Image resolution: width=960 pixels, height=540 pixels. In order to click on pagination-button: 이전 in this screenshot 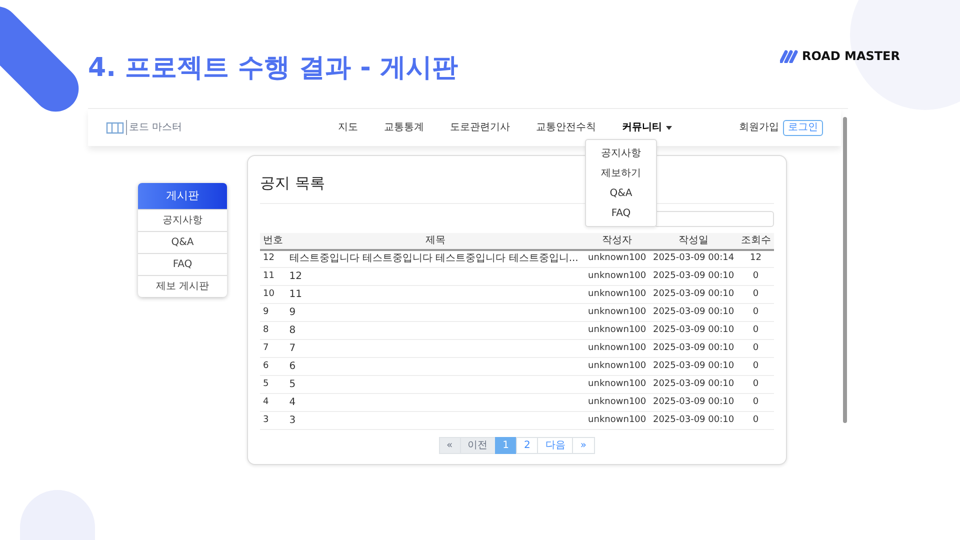, I will do `click(478, 445)`.